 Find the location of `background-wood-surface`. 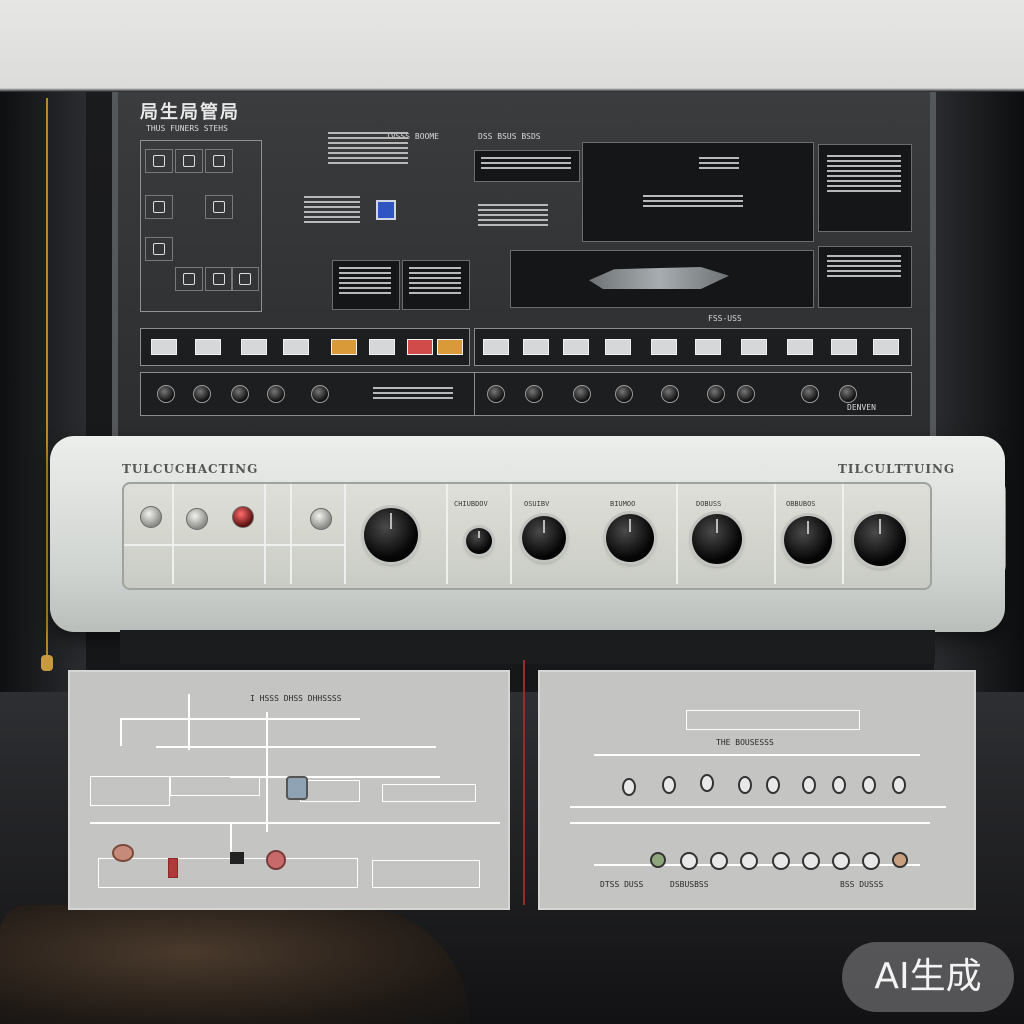

background-wood-surface is located at coordinates (235, 964).